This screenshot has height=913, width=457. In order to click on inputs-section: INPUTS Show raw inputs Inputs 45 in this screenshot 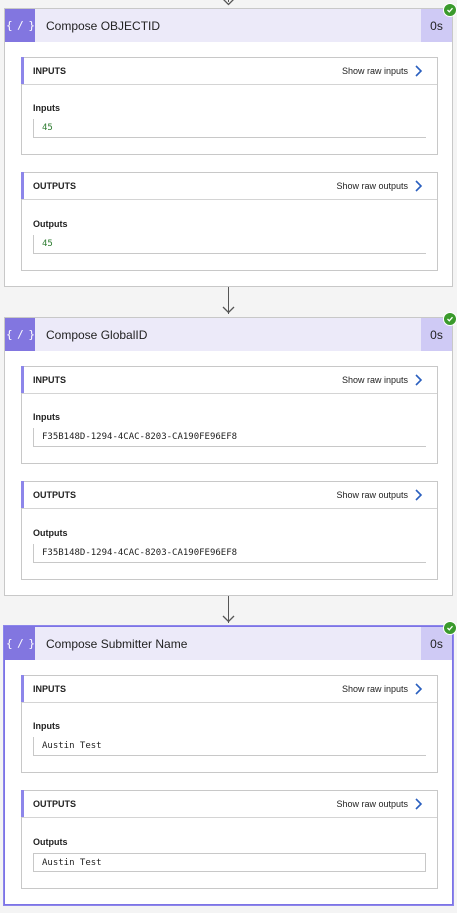, I will do `click(229, 106)`.